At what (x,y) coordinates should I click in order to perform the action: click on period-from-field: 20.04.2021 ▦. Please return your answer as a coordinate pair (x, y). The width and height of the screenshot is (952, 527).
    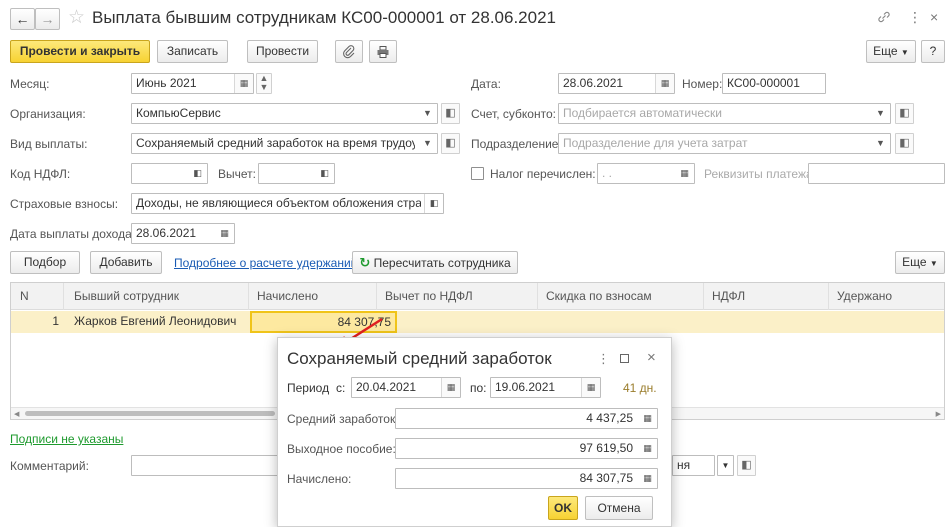
    Looking at the image, I should click on (406, 387).